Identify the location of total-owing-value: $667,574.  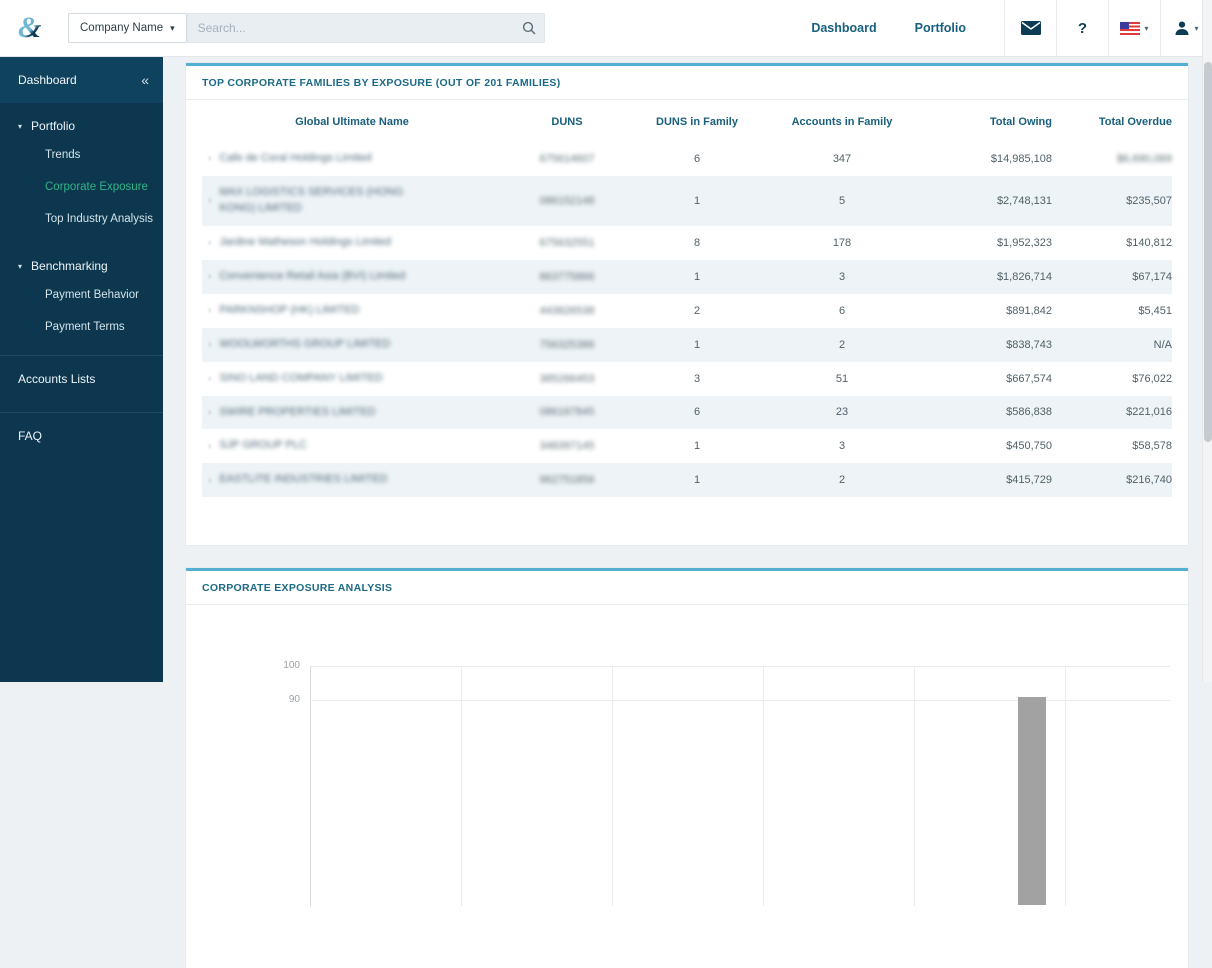
(1029, 378).